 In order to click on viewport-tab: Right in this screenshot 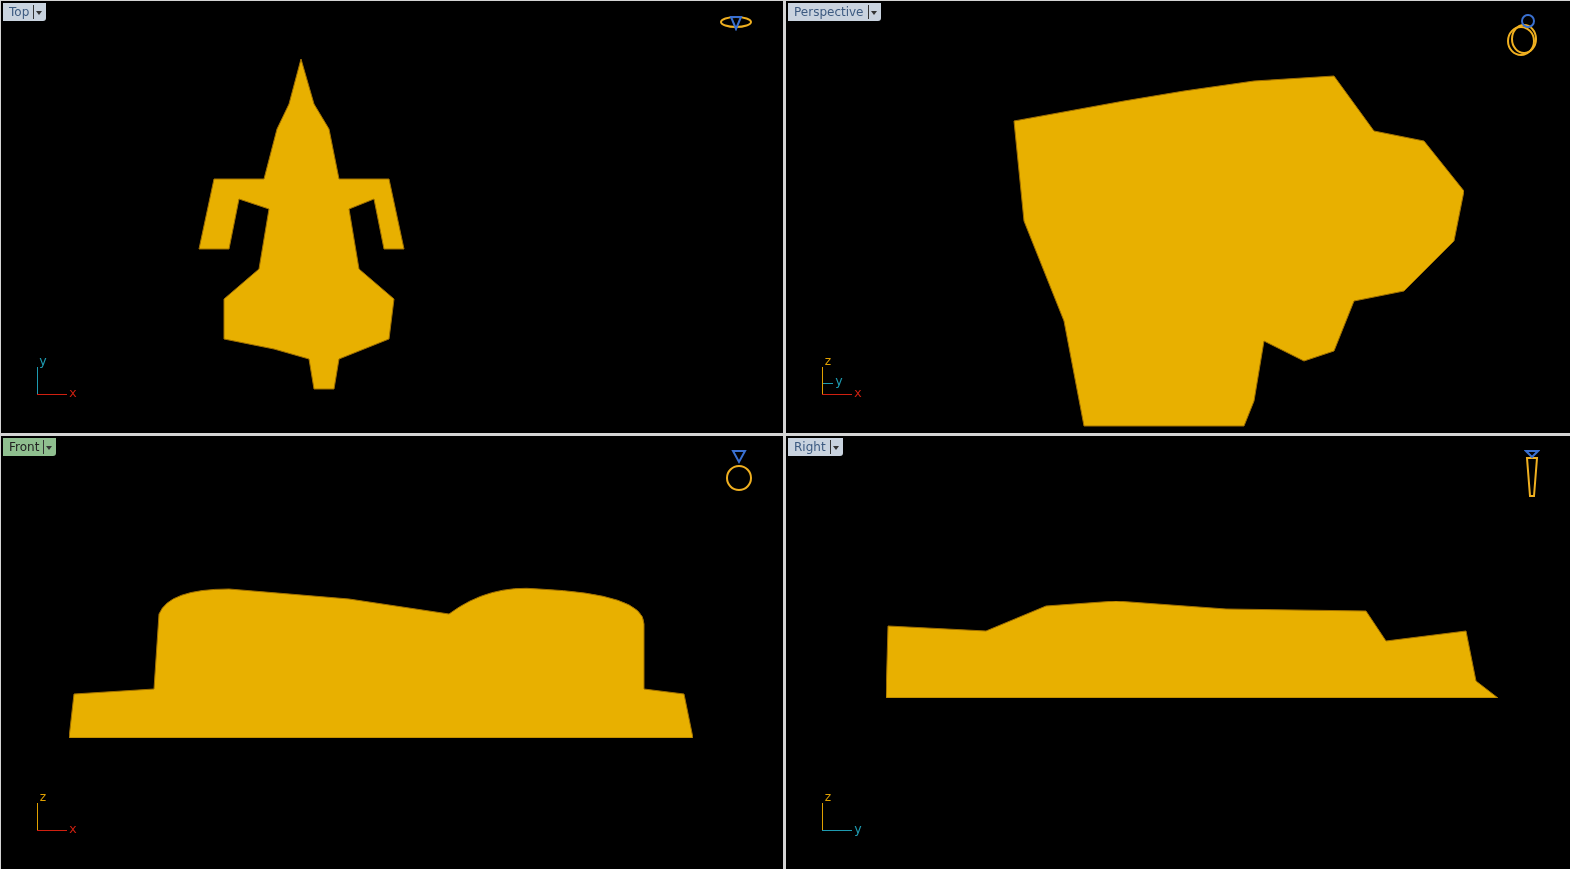, I will do `click(815, 447)`.